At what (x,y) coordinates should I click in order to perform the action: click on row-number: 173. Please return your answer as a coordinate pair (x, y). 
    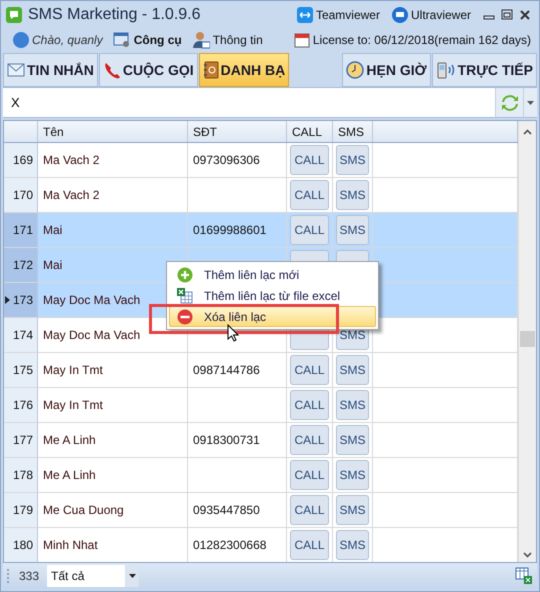
    Looking at the image, I should click on (22, 300).